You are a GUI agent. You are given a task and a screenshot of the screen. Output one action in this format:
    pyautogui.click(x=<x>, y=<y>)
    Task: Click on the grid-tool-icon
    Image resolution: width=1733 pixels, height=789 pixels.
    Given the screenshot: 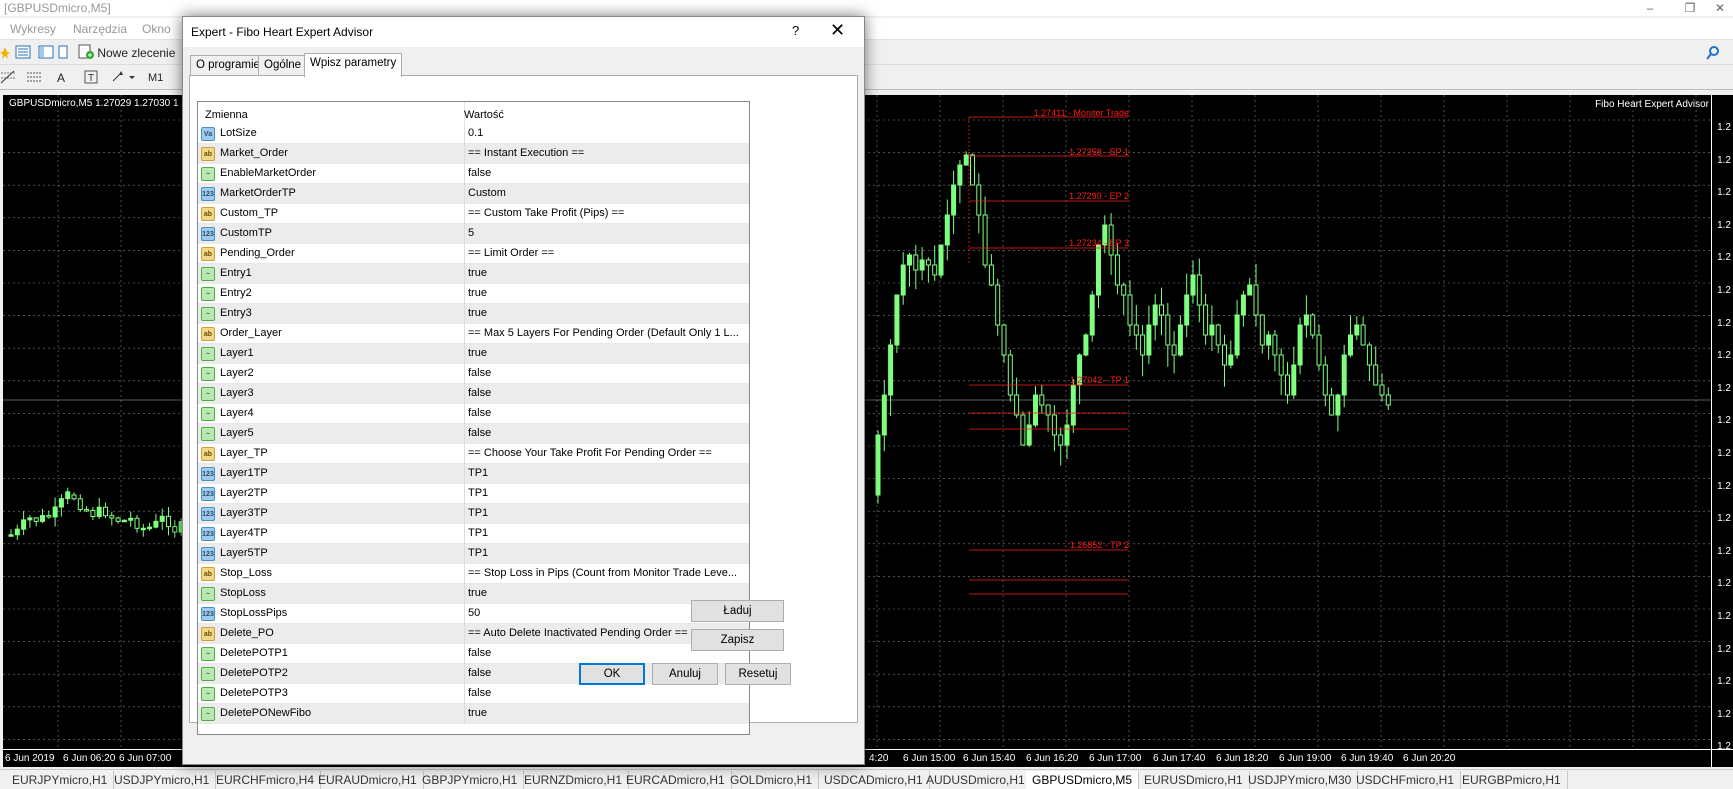 What is the action you would take?
    pyautogui.click(x=34, y=78)
    